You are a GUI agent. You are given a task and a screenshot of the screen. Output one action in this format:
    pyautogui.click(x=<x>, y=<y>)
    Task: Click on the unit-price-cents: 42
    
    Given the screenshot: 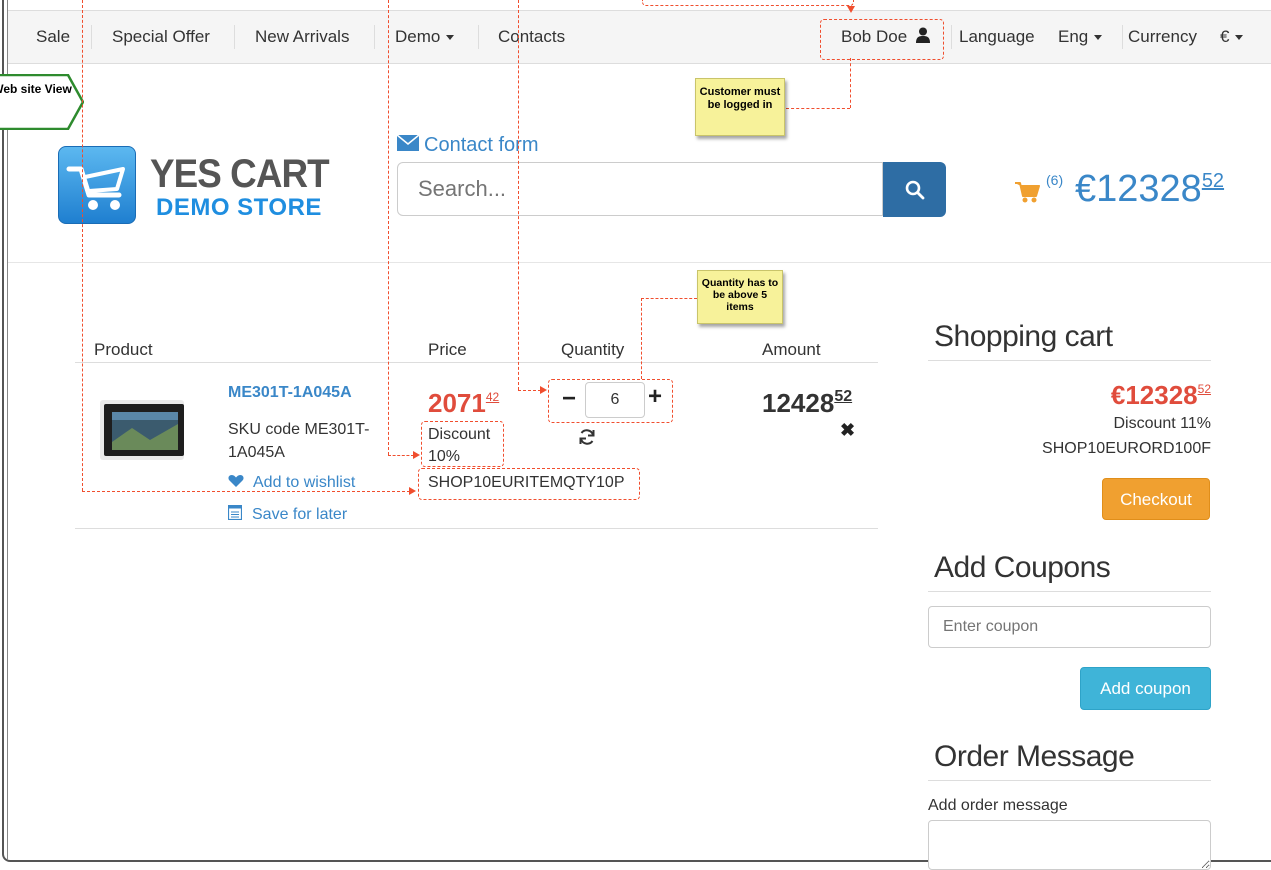 What is the action you would take?
    pyautogui.click(x=492, y=397)
    